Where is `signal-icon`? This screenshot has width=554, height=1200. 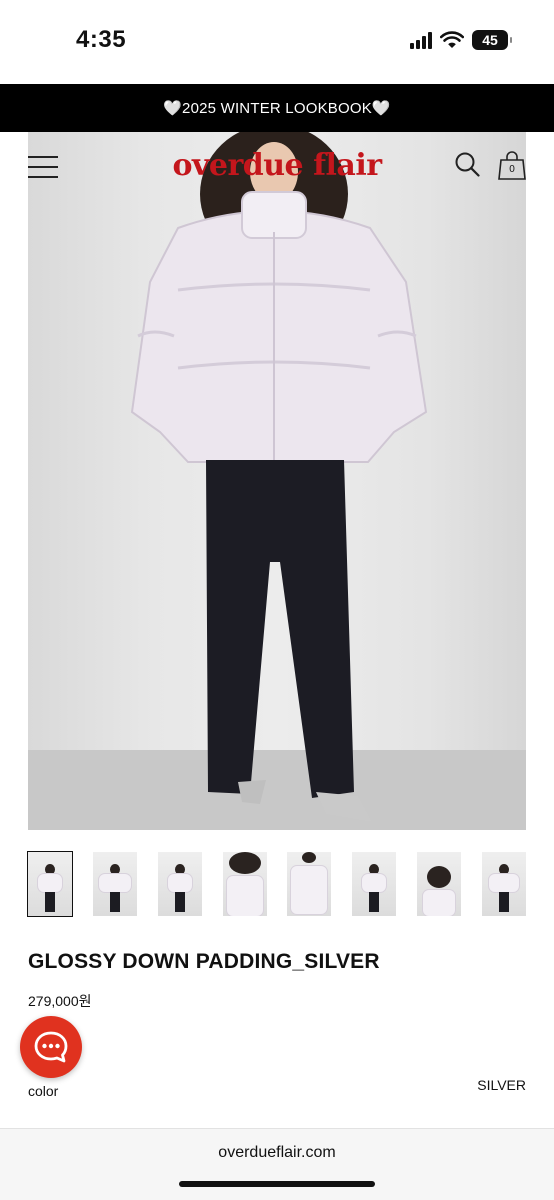 signal-icon is located at coordinates (421, 40).